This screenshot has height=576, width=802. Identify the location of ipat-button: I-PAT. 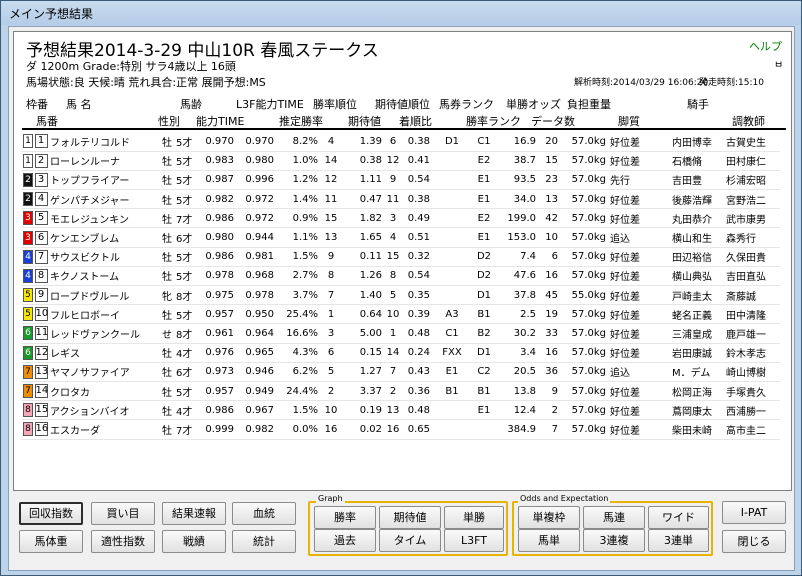
(754, 512).